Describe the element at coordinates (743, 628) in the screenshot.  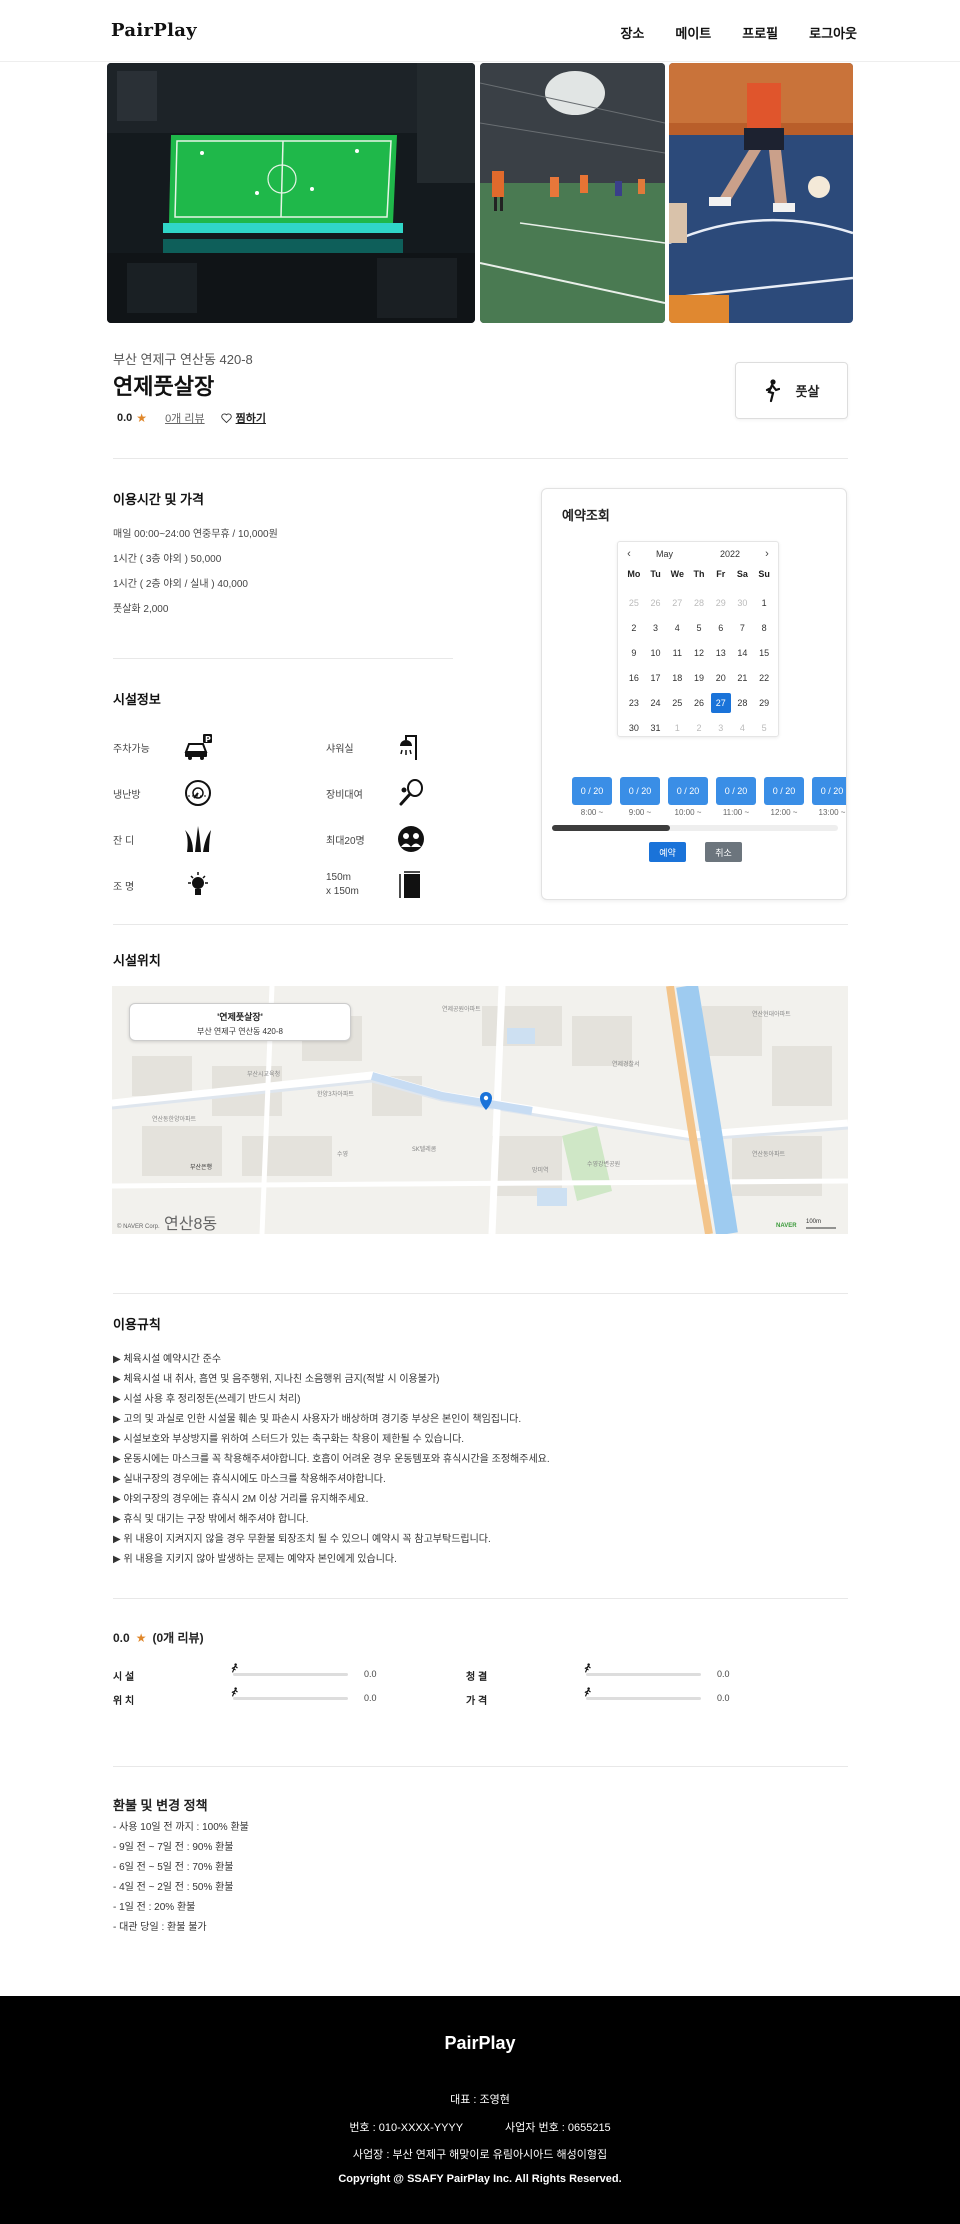
I see `calendar-day: 7` at that location.